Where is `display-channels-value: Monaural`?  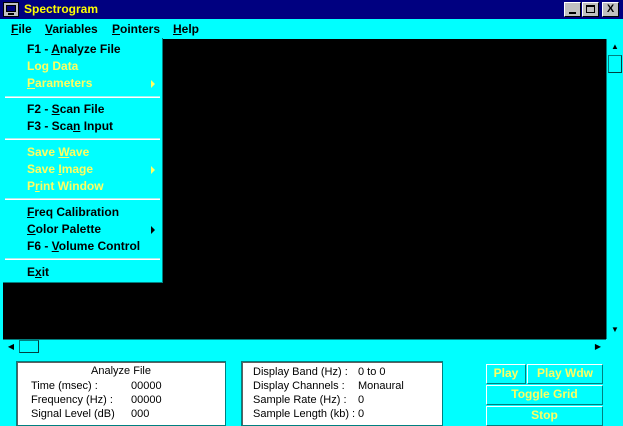 display-channels-value: Monaural is located at coordinates (381, 386).